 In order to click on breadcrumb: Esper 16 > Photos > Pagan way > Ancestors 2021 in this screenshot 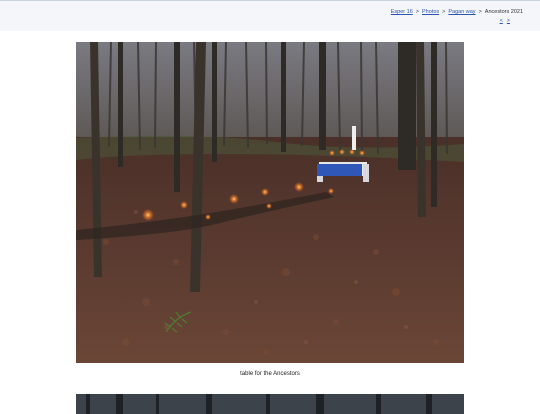, I will do `click(457, 12)`.